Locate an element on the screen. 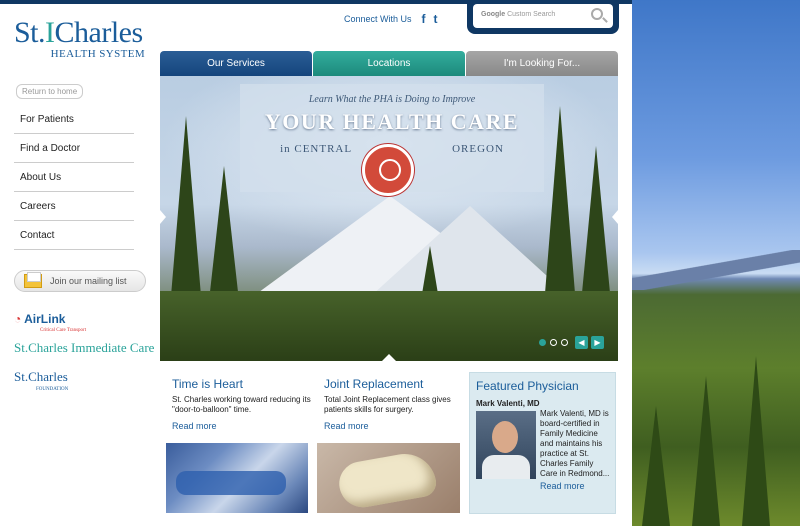 This screenshot has height=526, width=800. nav-item-find-a-doctor: Find a Doctor is located at coordinates (74, 148).